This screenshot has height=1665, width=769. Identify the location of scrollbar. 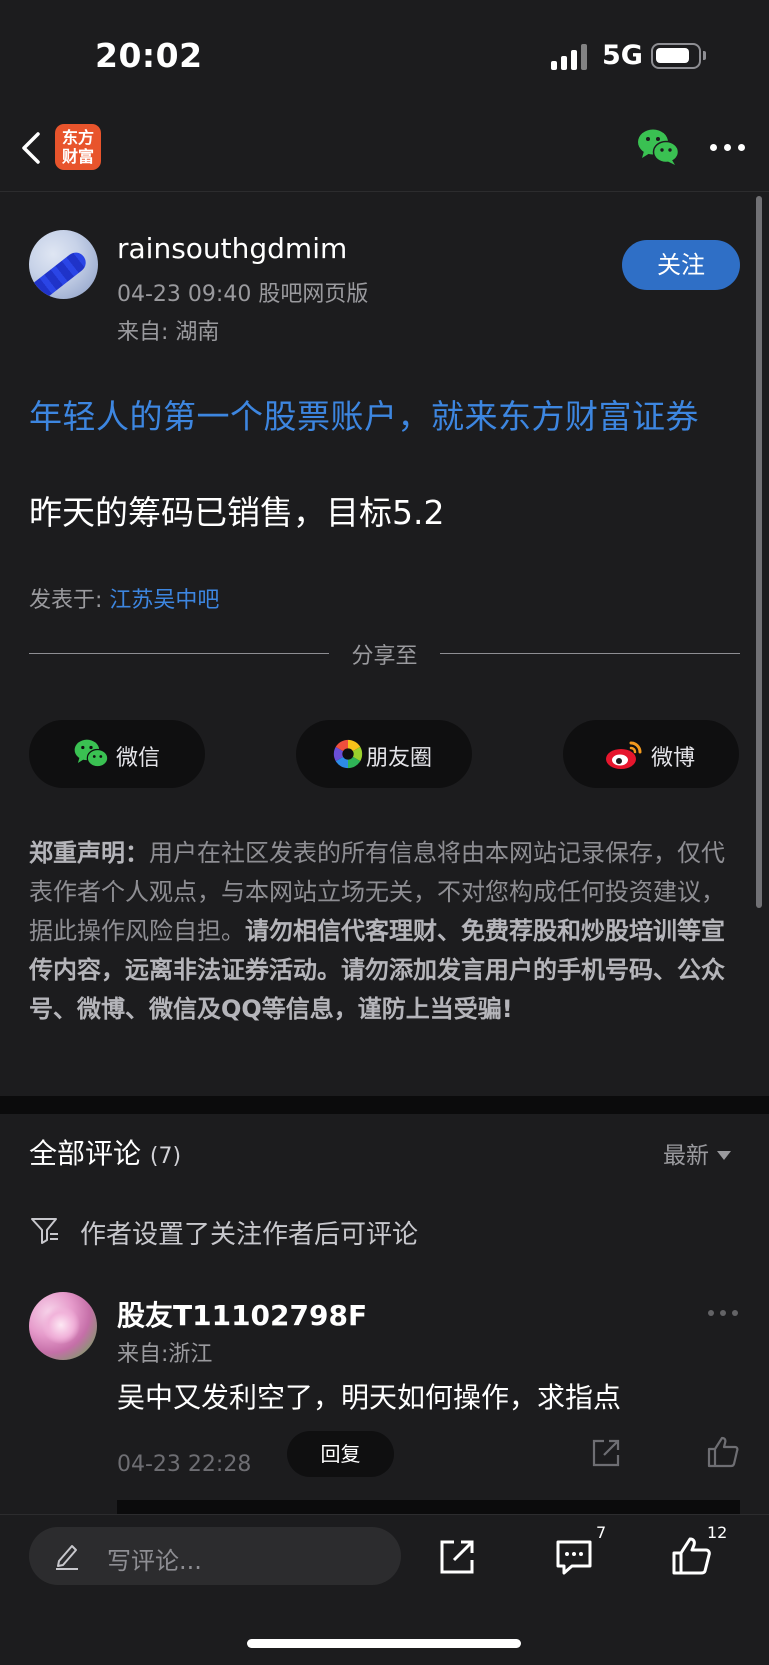
(759, 552).